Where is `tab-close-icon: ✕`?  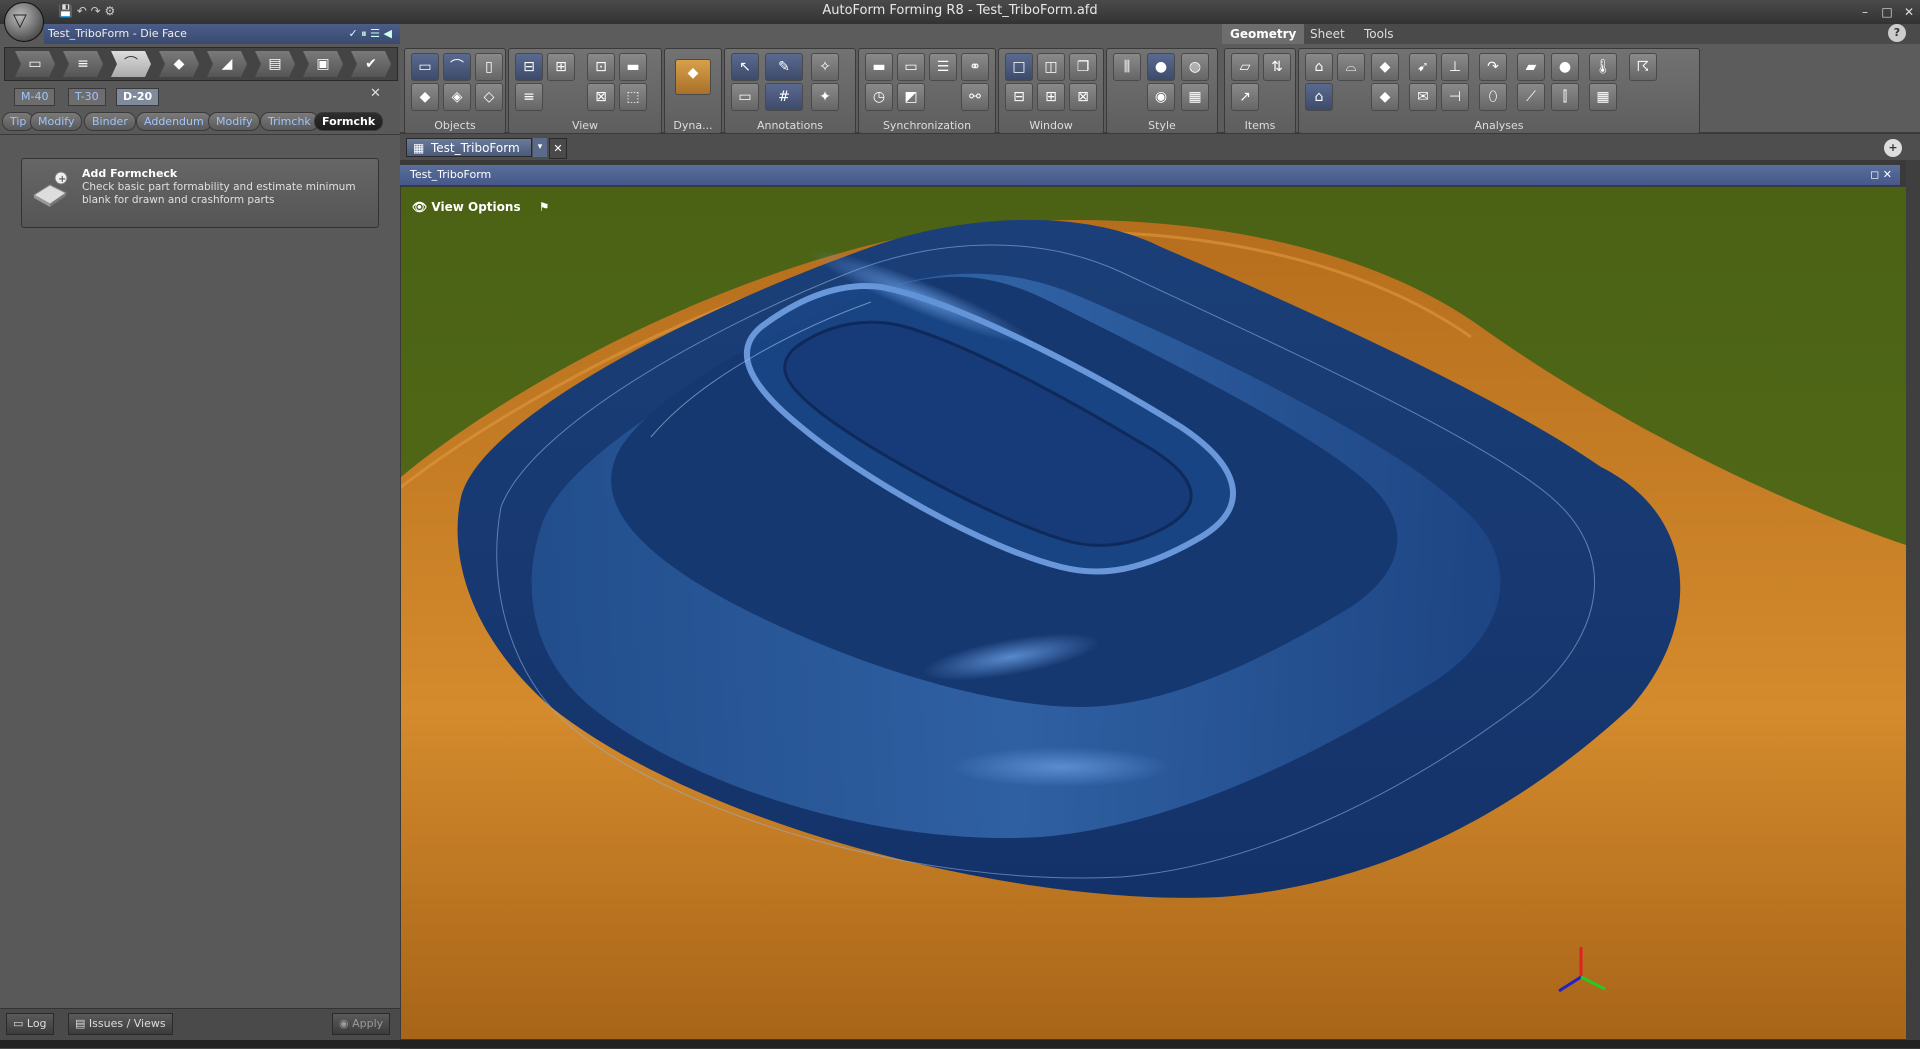 tab-close-icon: ✕ is located at coordinates (558, 148).